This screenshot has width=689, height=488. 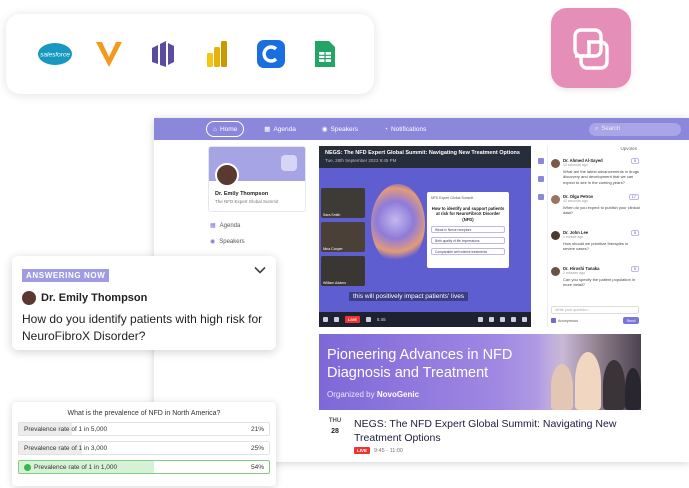 What do you see at coordinates (343, 237) in the screenshot?
I see `participant-video: Nina Cooper` at bounding box center [343, 237].